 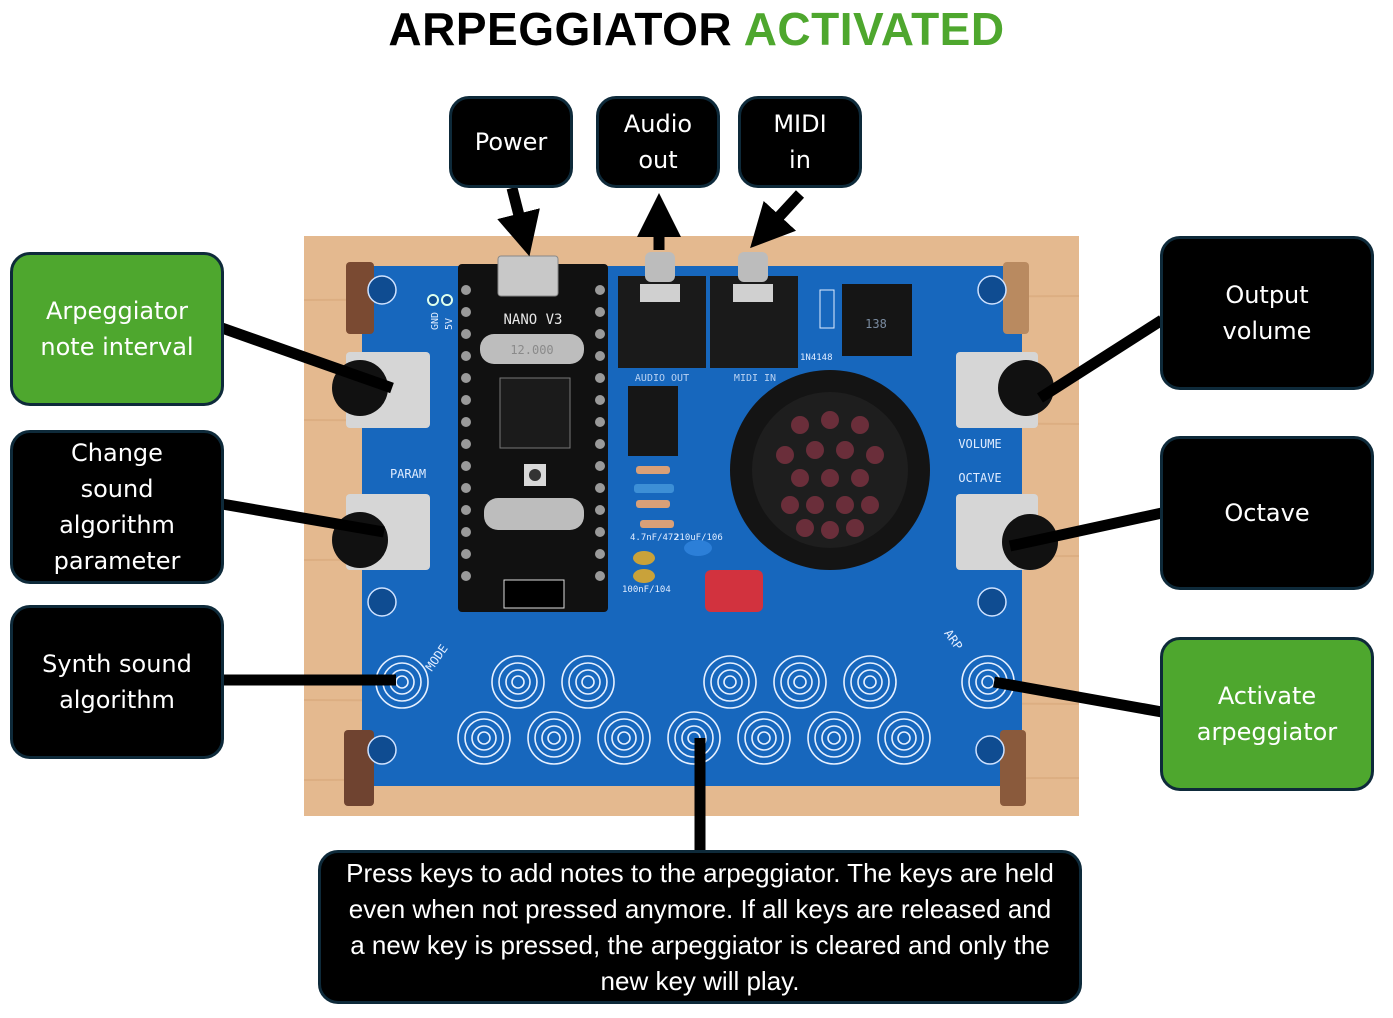 I want to click on callout-activate-arp: Activate arpeggiator, so click(x=1267, y=714).